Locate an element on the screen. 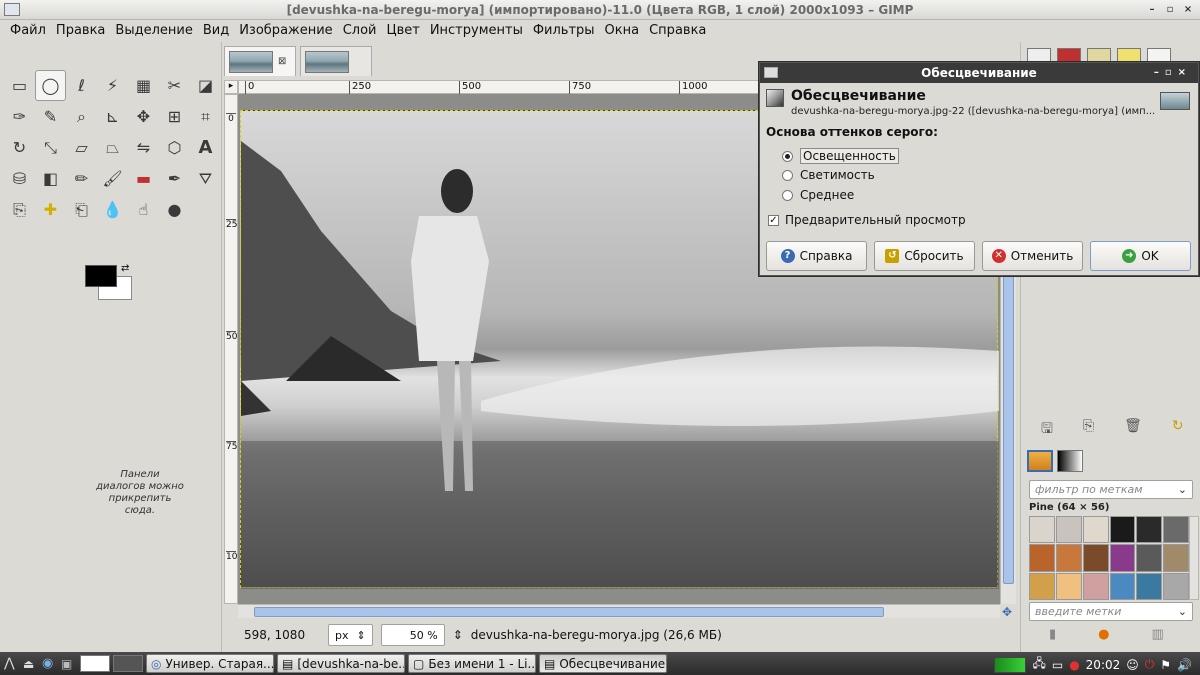  zoom-icon: ⌕ is located at coordinates (81, 116).